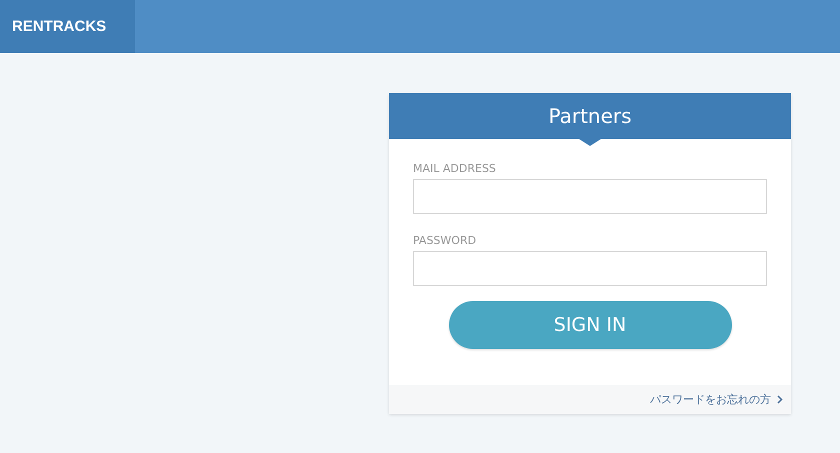 The image size is (840, 453). What do you see at coordinates (455, 168) in the screenshot?
I see `field-label: MAIL ADDRESS` at bounding box center [455, 168].